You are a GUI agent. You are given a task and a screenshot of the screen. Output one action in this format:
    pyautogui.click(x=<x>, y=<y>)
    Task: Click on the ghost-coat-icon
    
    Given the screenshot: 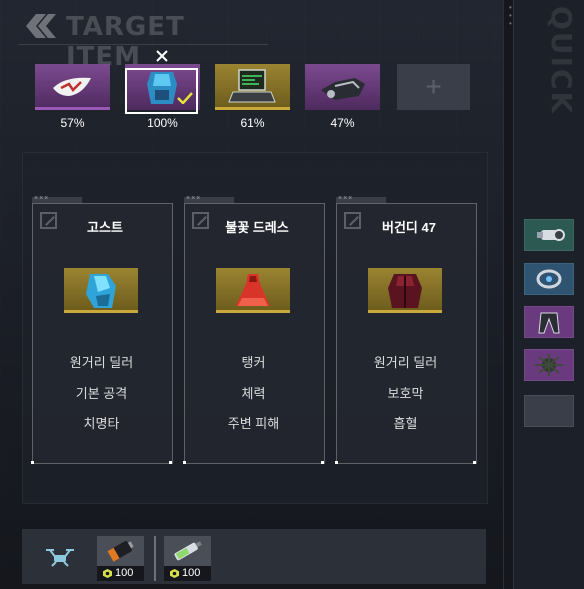 What is the action you would take?
    pyautogui.click(x=101, y=290)
    